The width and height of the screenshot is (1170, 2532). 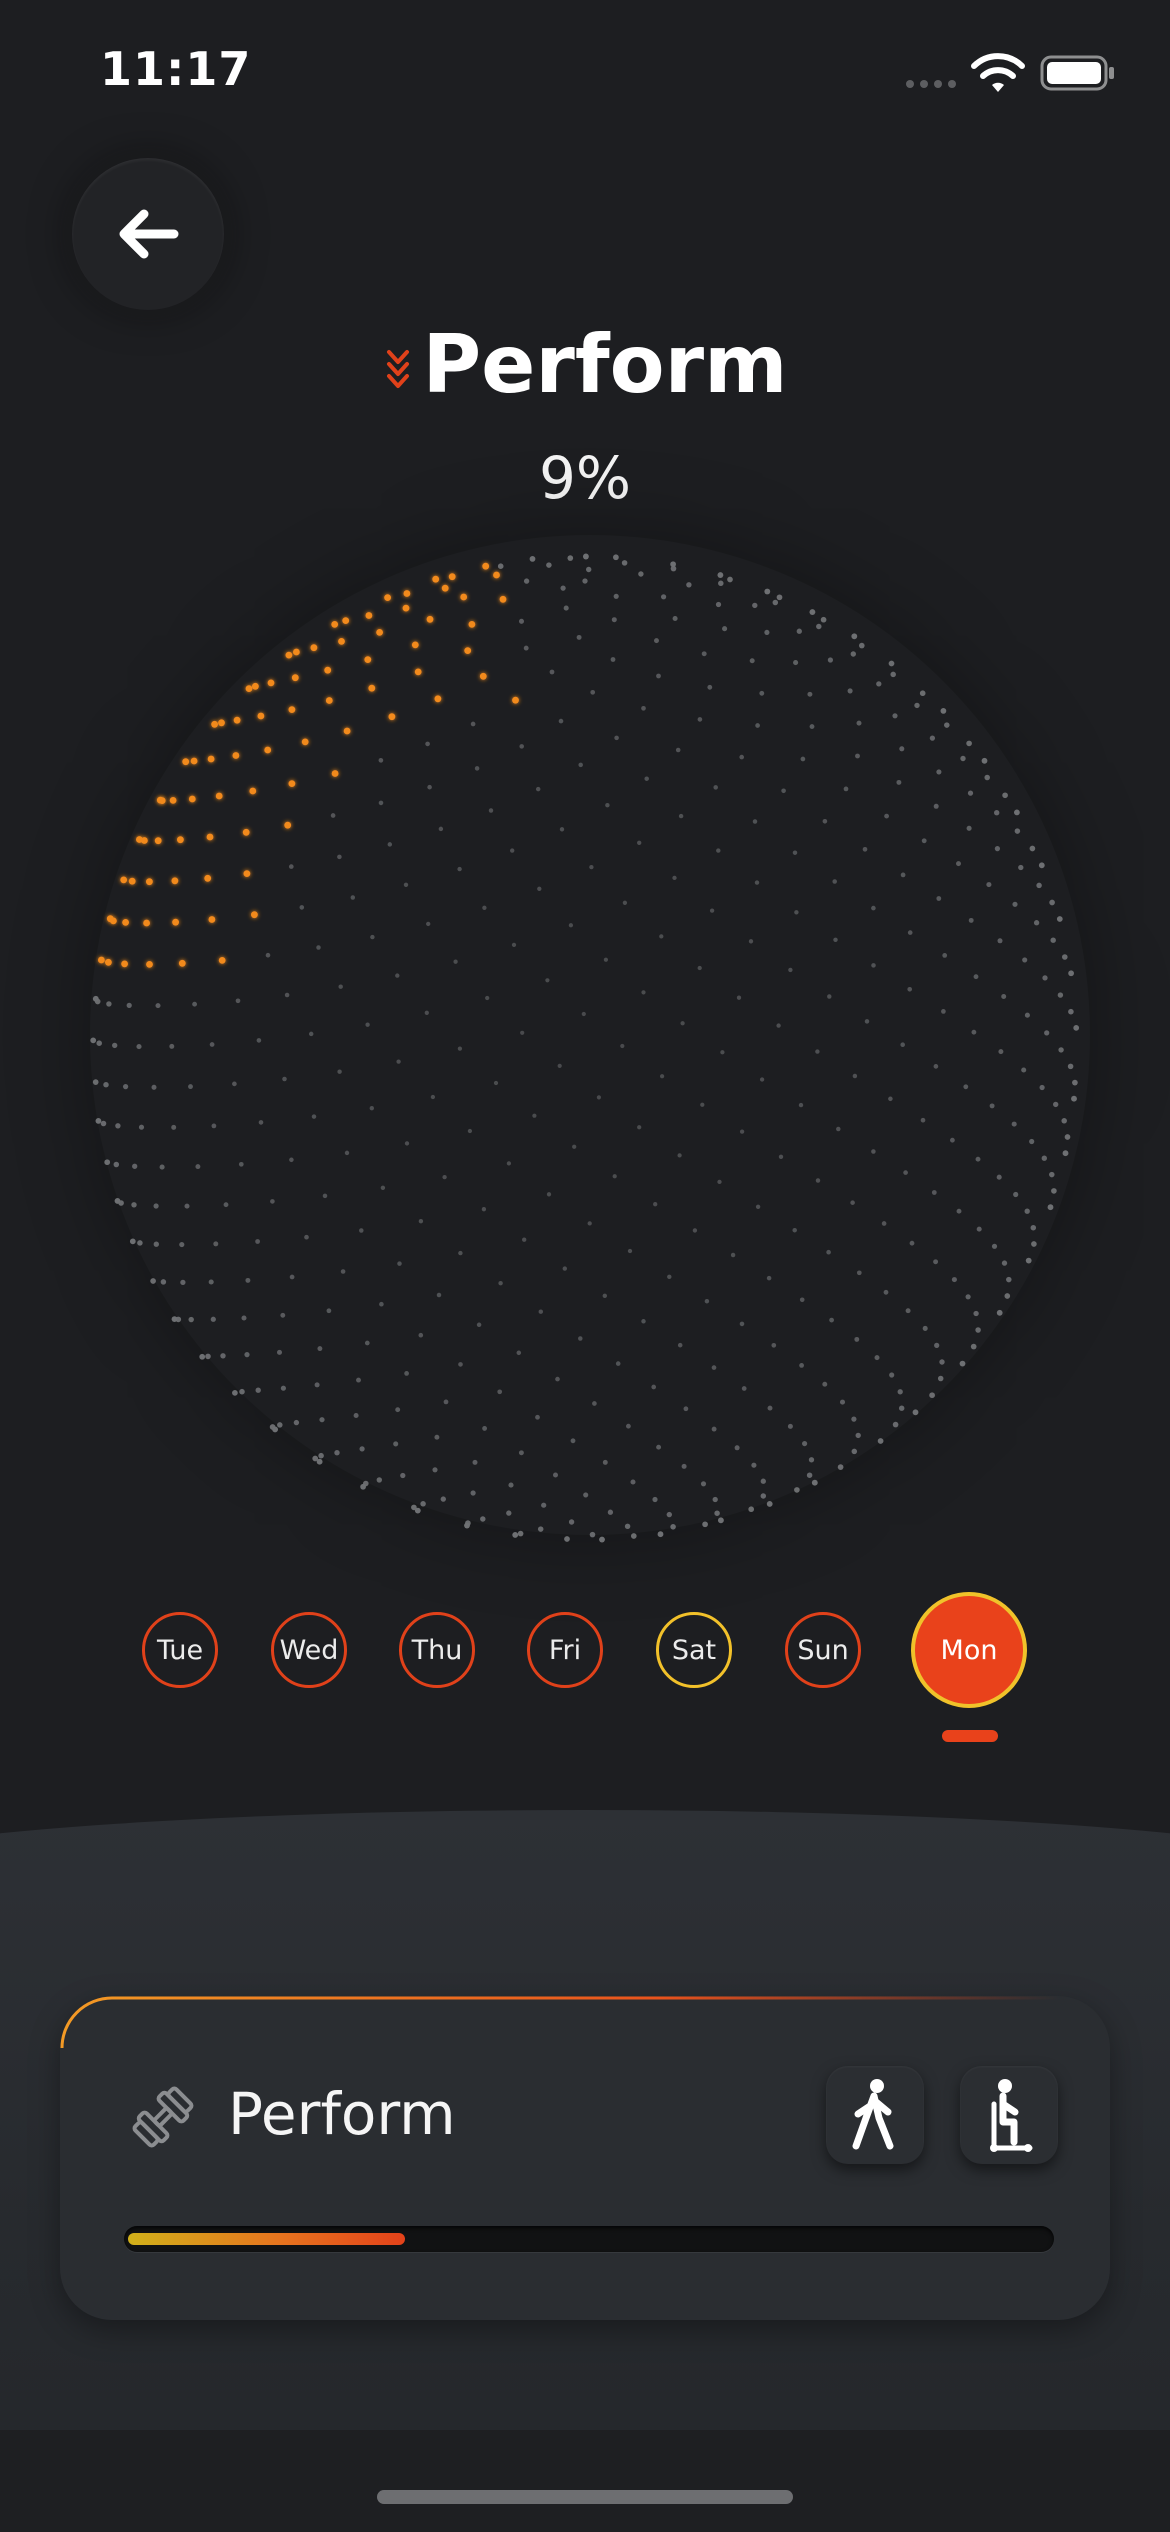 What do you see at coordinates (565, 1650) in the screenshot?
I see `day-fri-button: Fri` at bounding box center [565, 1650].